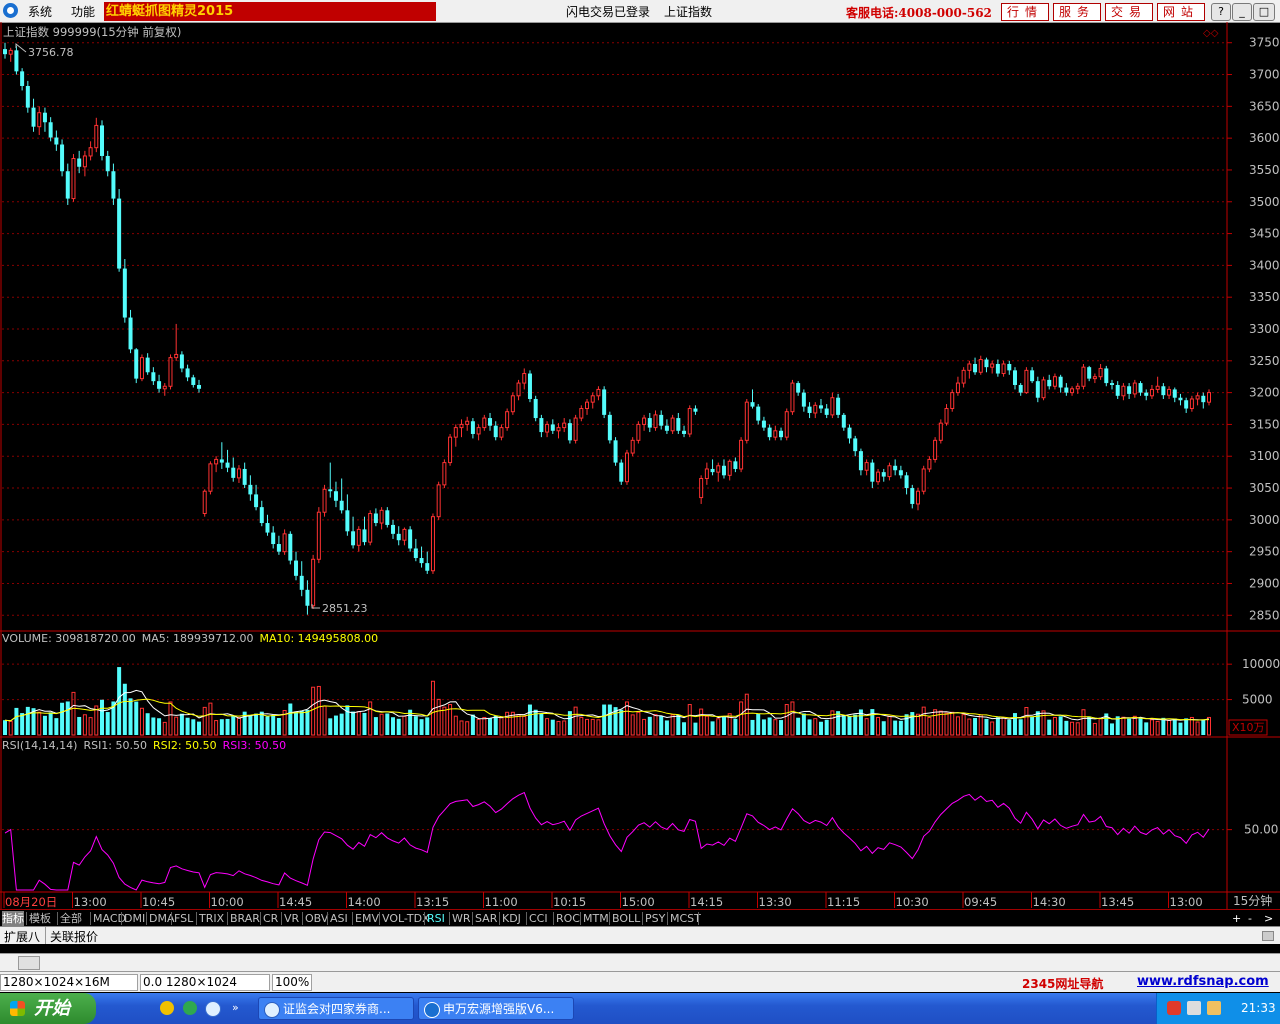 The width and height of the screenshot is (1280, 1024). Describe the element at coordinates (511, 918) in the screenshot. I see `tab-kdj: KDJ` at that location.